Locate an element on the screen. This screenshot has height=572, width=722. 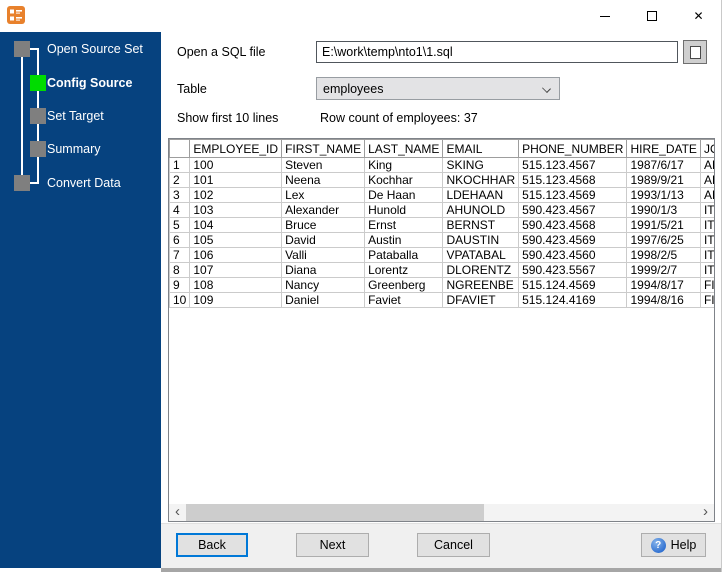
table-cell: 1987/6/17 is located at coordinates (663, 165).